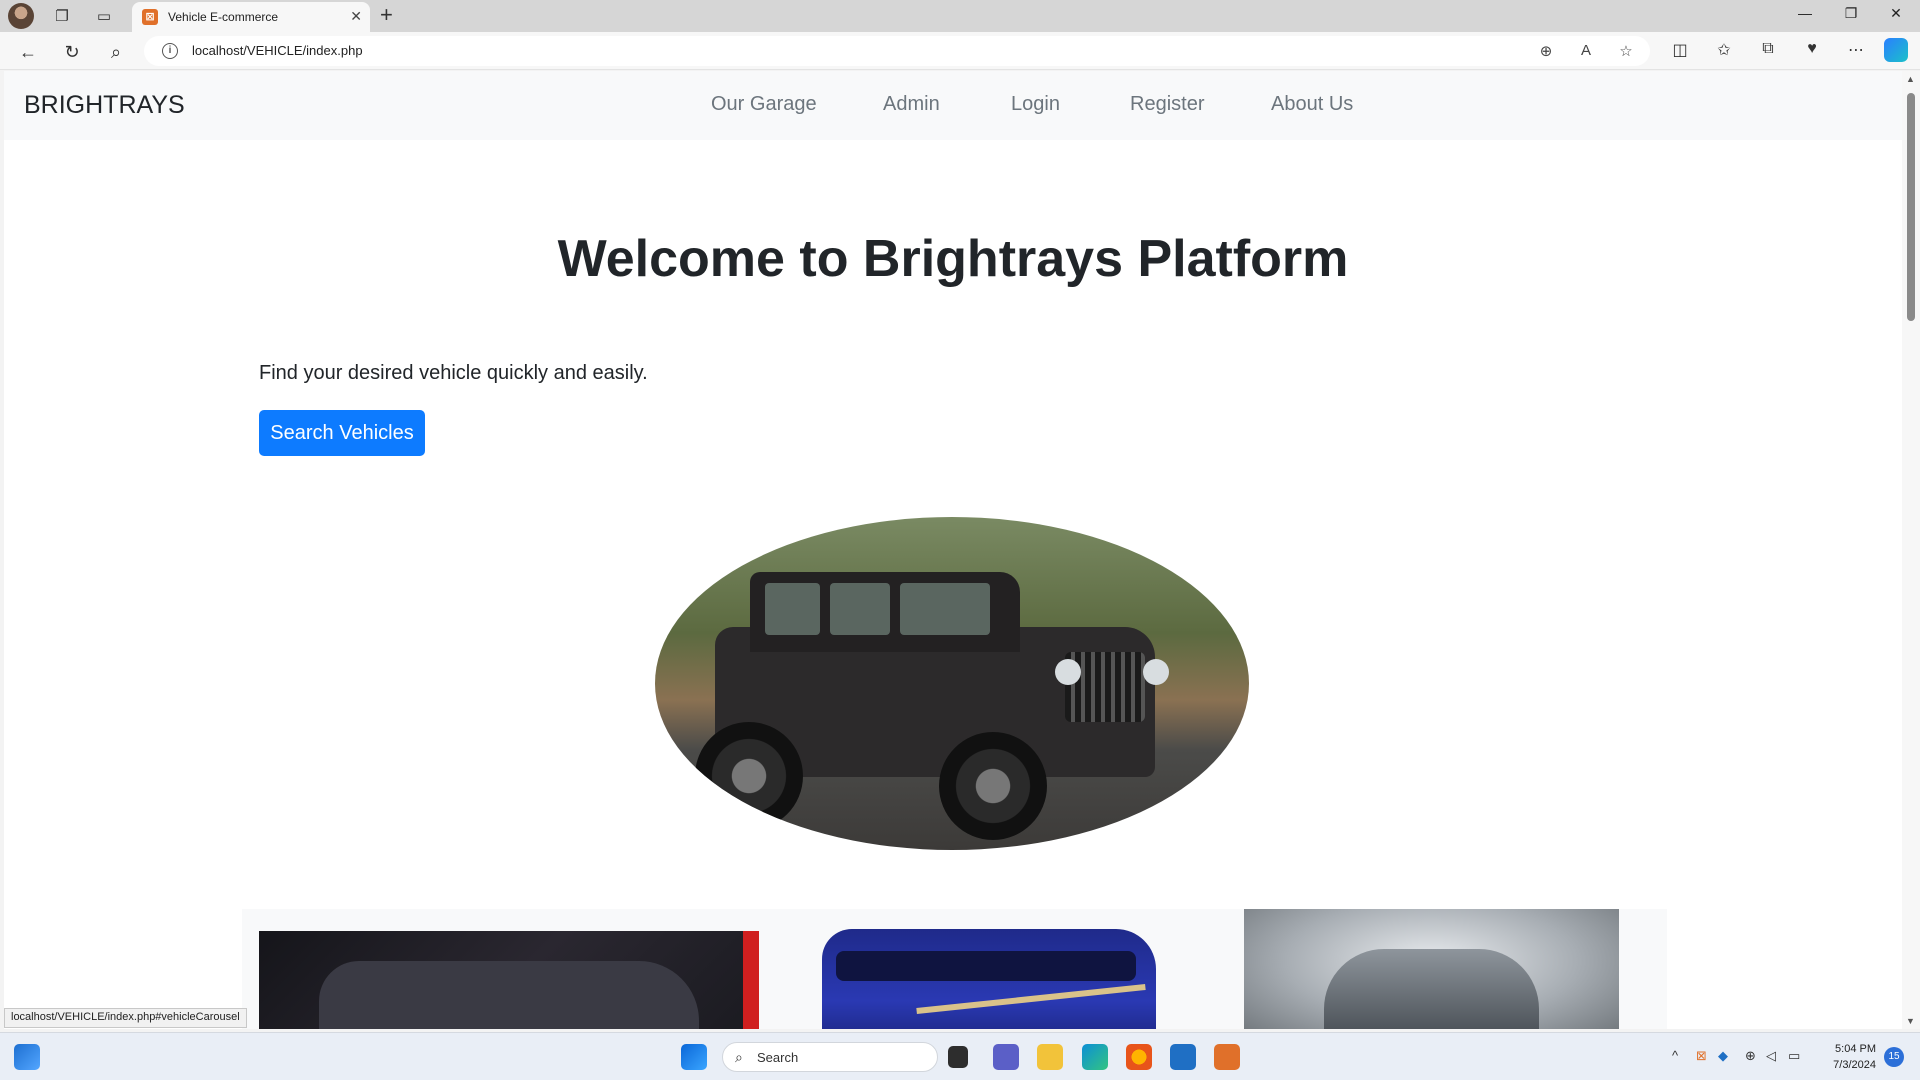 Image resolution: width=1920 pixels, height=1080 pixels. Describe the element at coordinates (1183, 1057) in the screenshot. I see `microsoft-store-icon` at that location.